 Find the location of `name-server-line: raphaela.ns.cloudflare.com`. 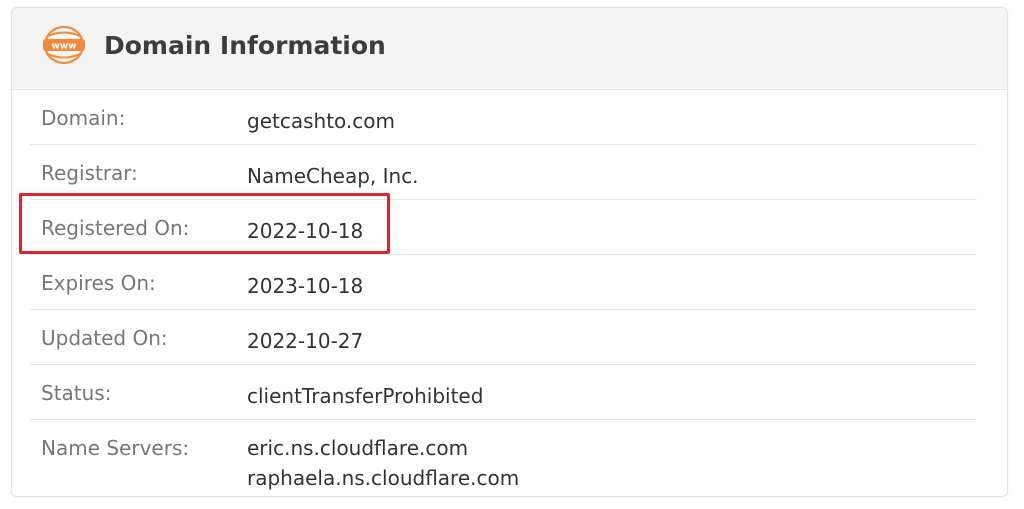

name-server-line: raphaela.ns.cloudflare.com is located at coordinates (383, 478).